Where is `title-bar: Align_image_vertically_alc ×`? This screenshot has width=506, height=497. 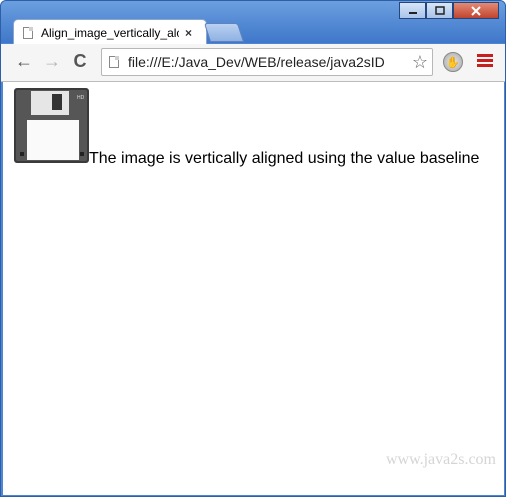
title-bar: Align_image_vertically_alc × is located at coordinates (253, 23).